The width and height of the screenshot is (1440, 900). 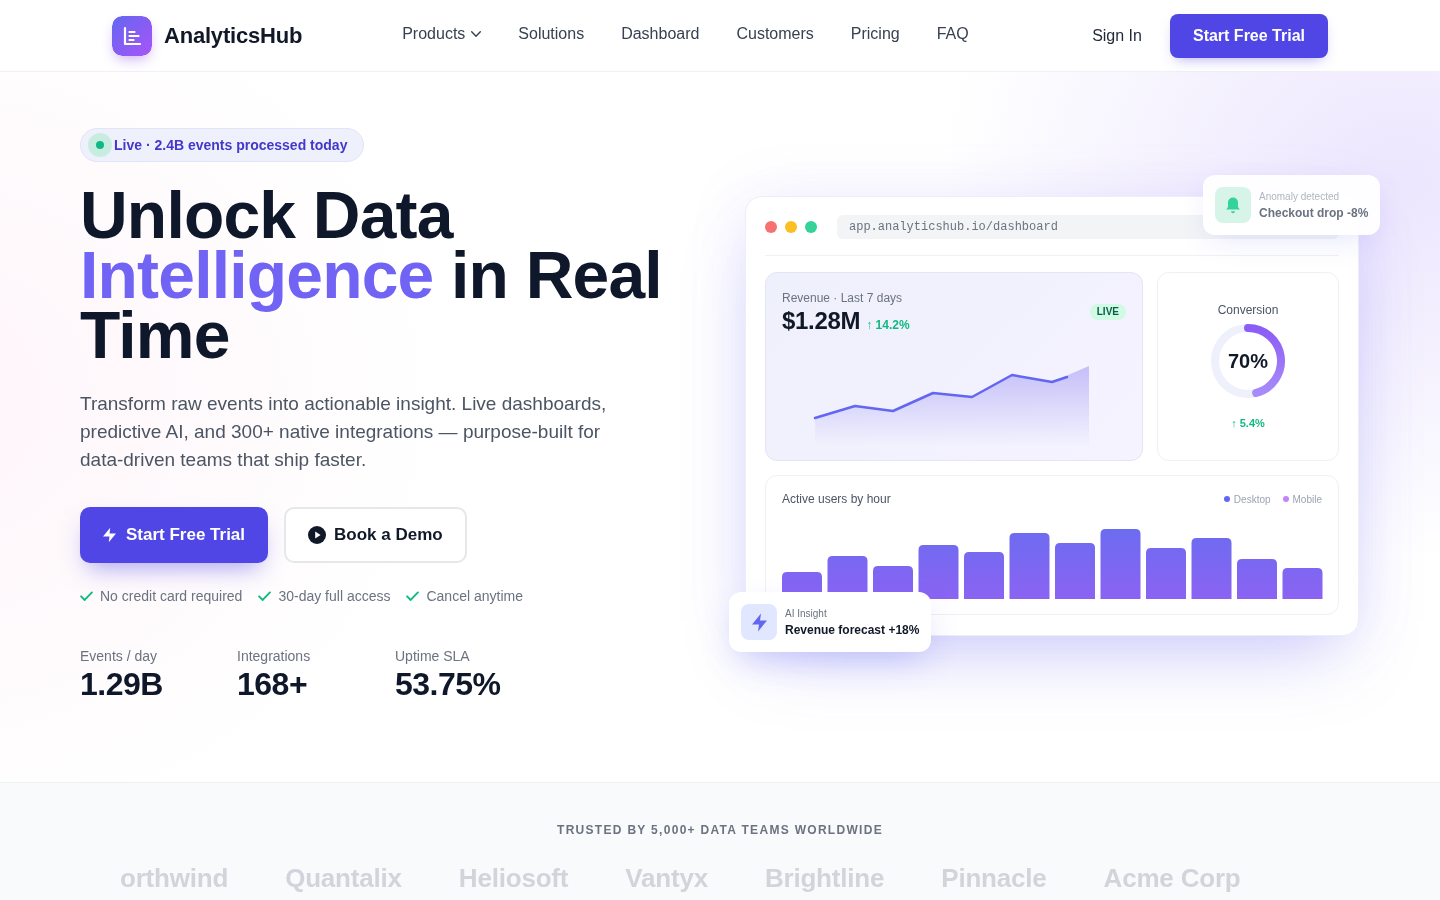 I want to click on stat-value: 1.29B, so click(x=122, y=684).